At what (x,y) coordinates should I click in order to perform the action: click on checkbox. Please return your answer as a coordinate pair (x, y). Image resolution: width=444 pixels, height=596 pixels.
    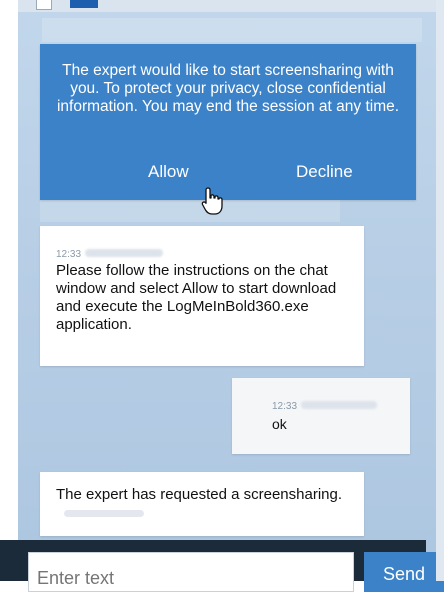
    Looking at the image, I should click on (44, 5).